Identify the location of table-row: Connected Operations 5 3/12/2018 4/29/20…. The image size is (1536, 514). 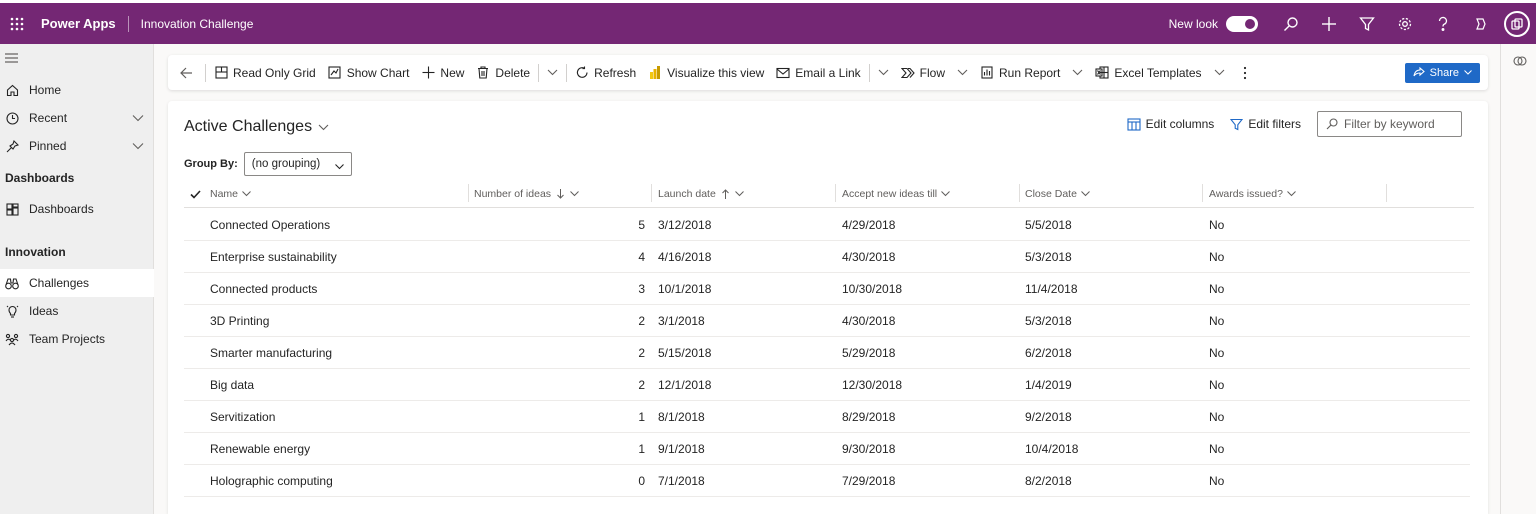
(827, 225).